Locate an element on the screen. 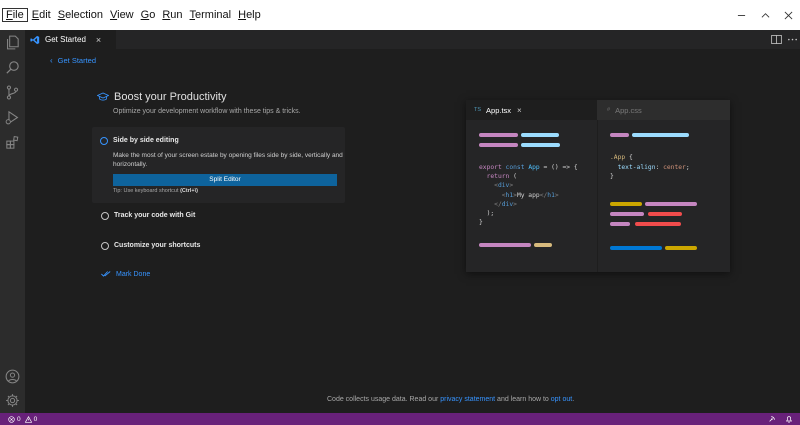 The height and width of the screenshot is (425, 800). preview-tab-bar: TS App.tsx × # App.css is located at coordinates (598, 110).